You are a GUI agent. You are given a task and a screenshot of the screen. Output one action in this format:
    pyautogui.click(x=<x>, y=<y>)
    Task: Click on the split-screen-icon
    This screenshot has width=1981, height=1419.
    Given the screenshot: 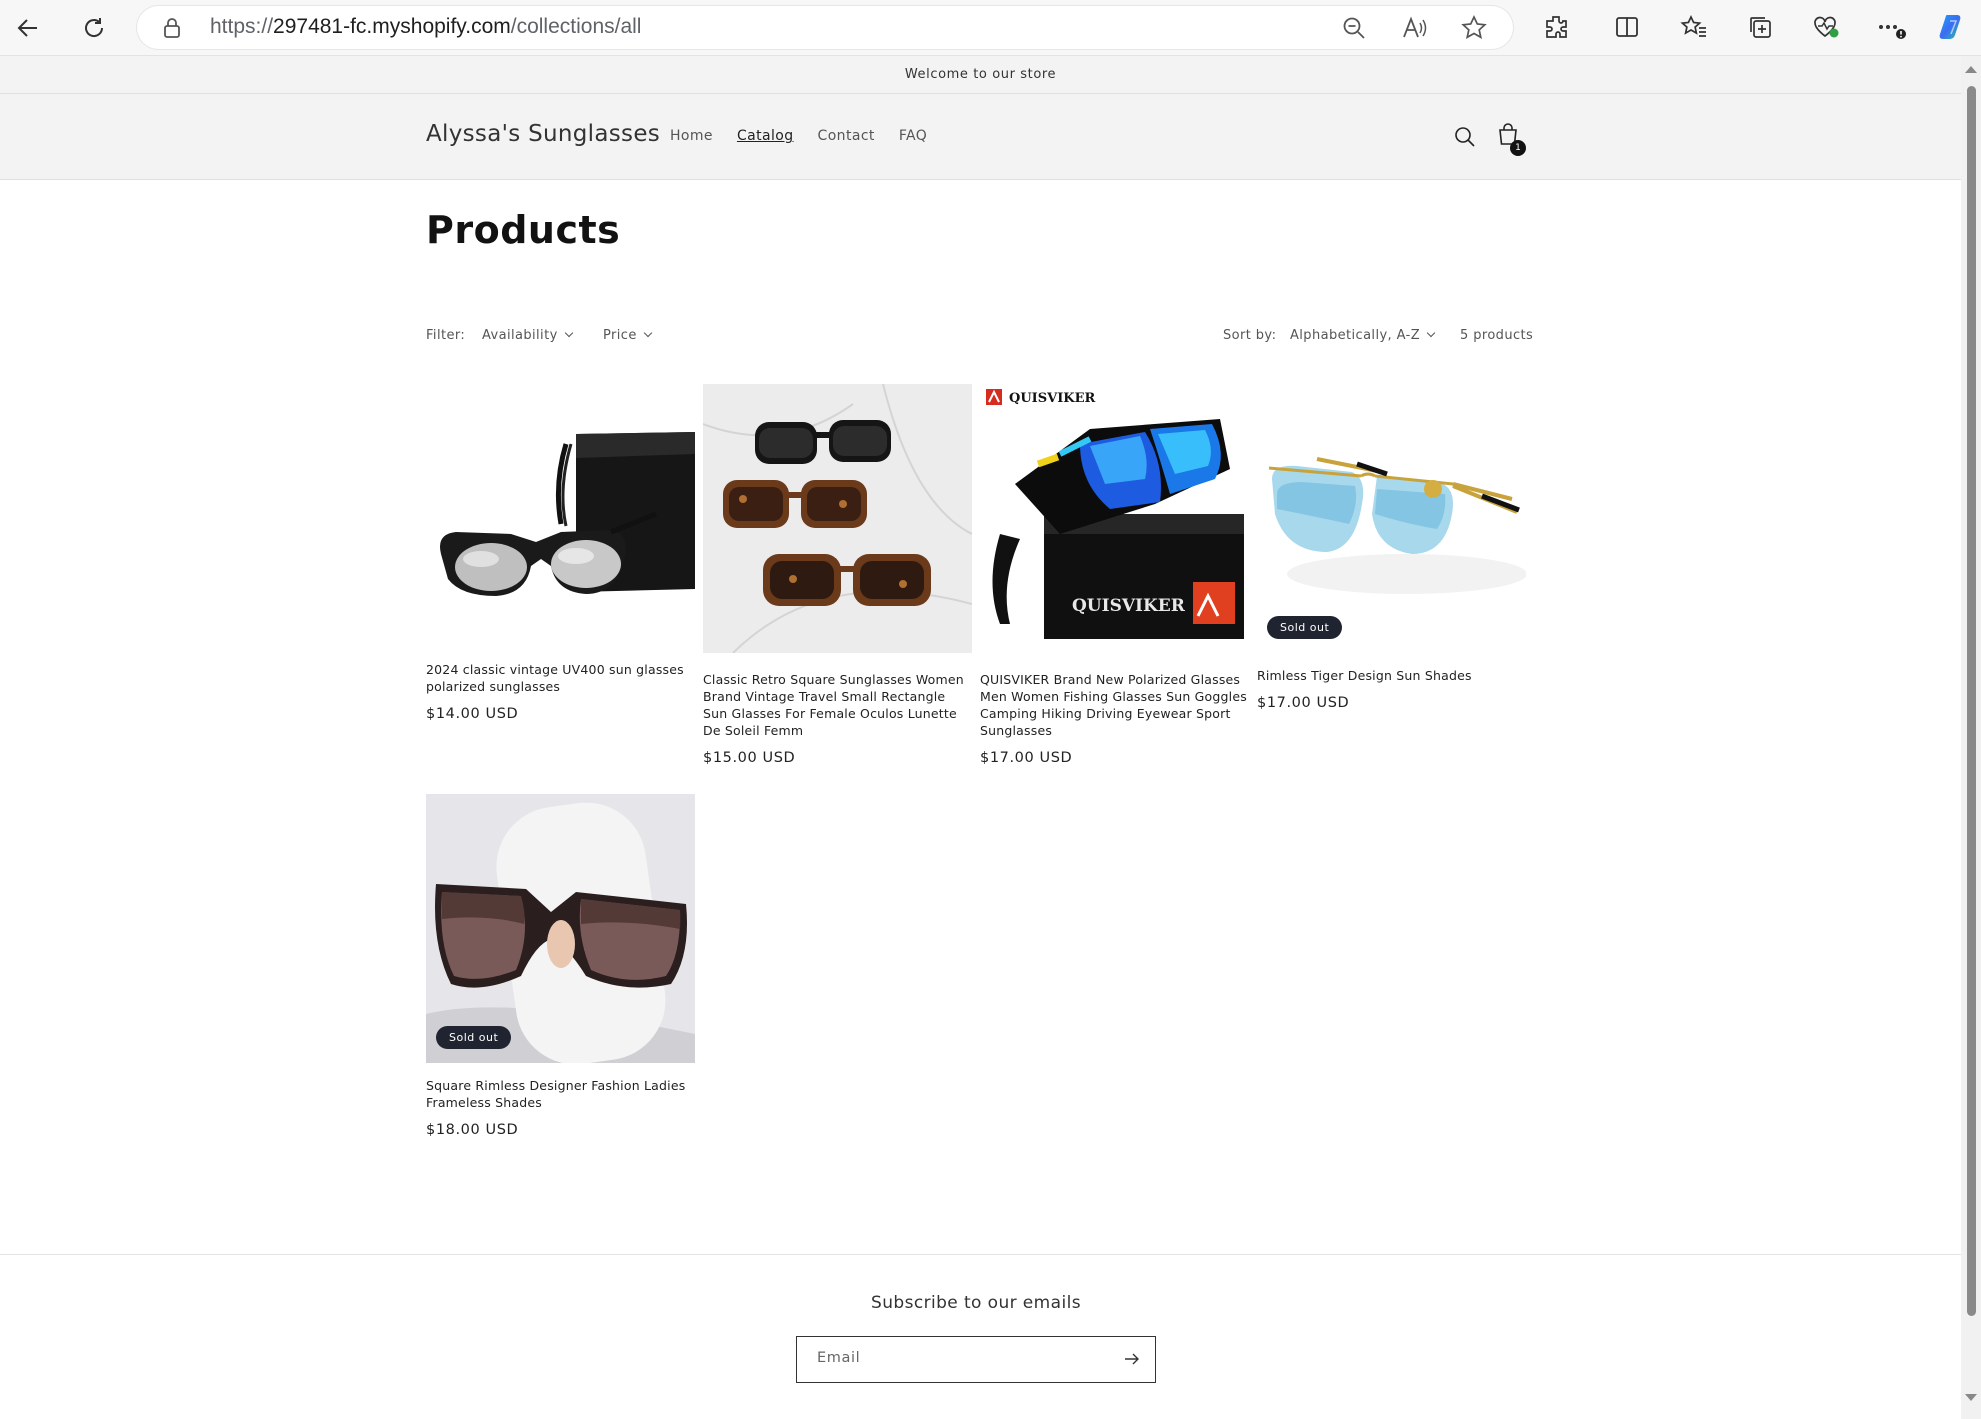 What is the action you would take?
    pyautogui.click(x=1627, y=27)
    